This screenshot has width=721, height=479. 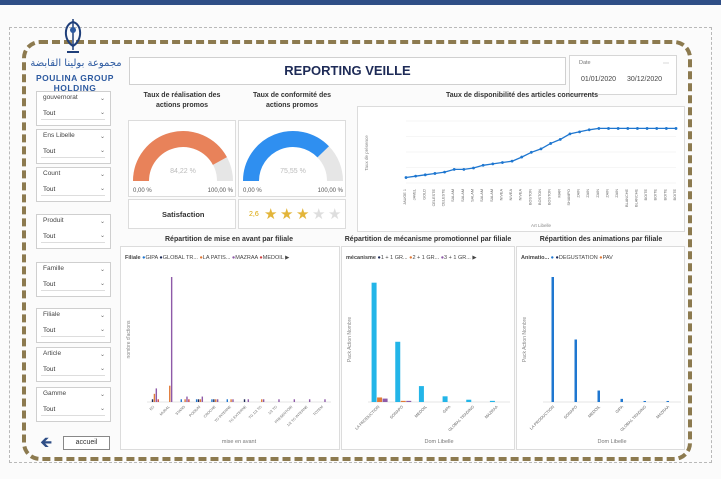 What do you see at coordinates (492, 195) in the screenshot?
I see `x-tick-label: SALAM` at bounding box center [492, 195].